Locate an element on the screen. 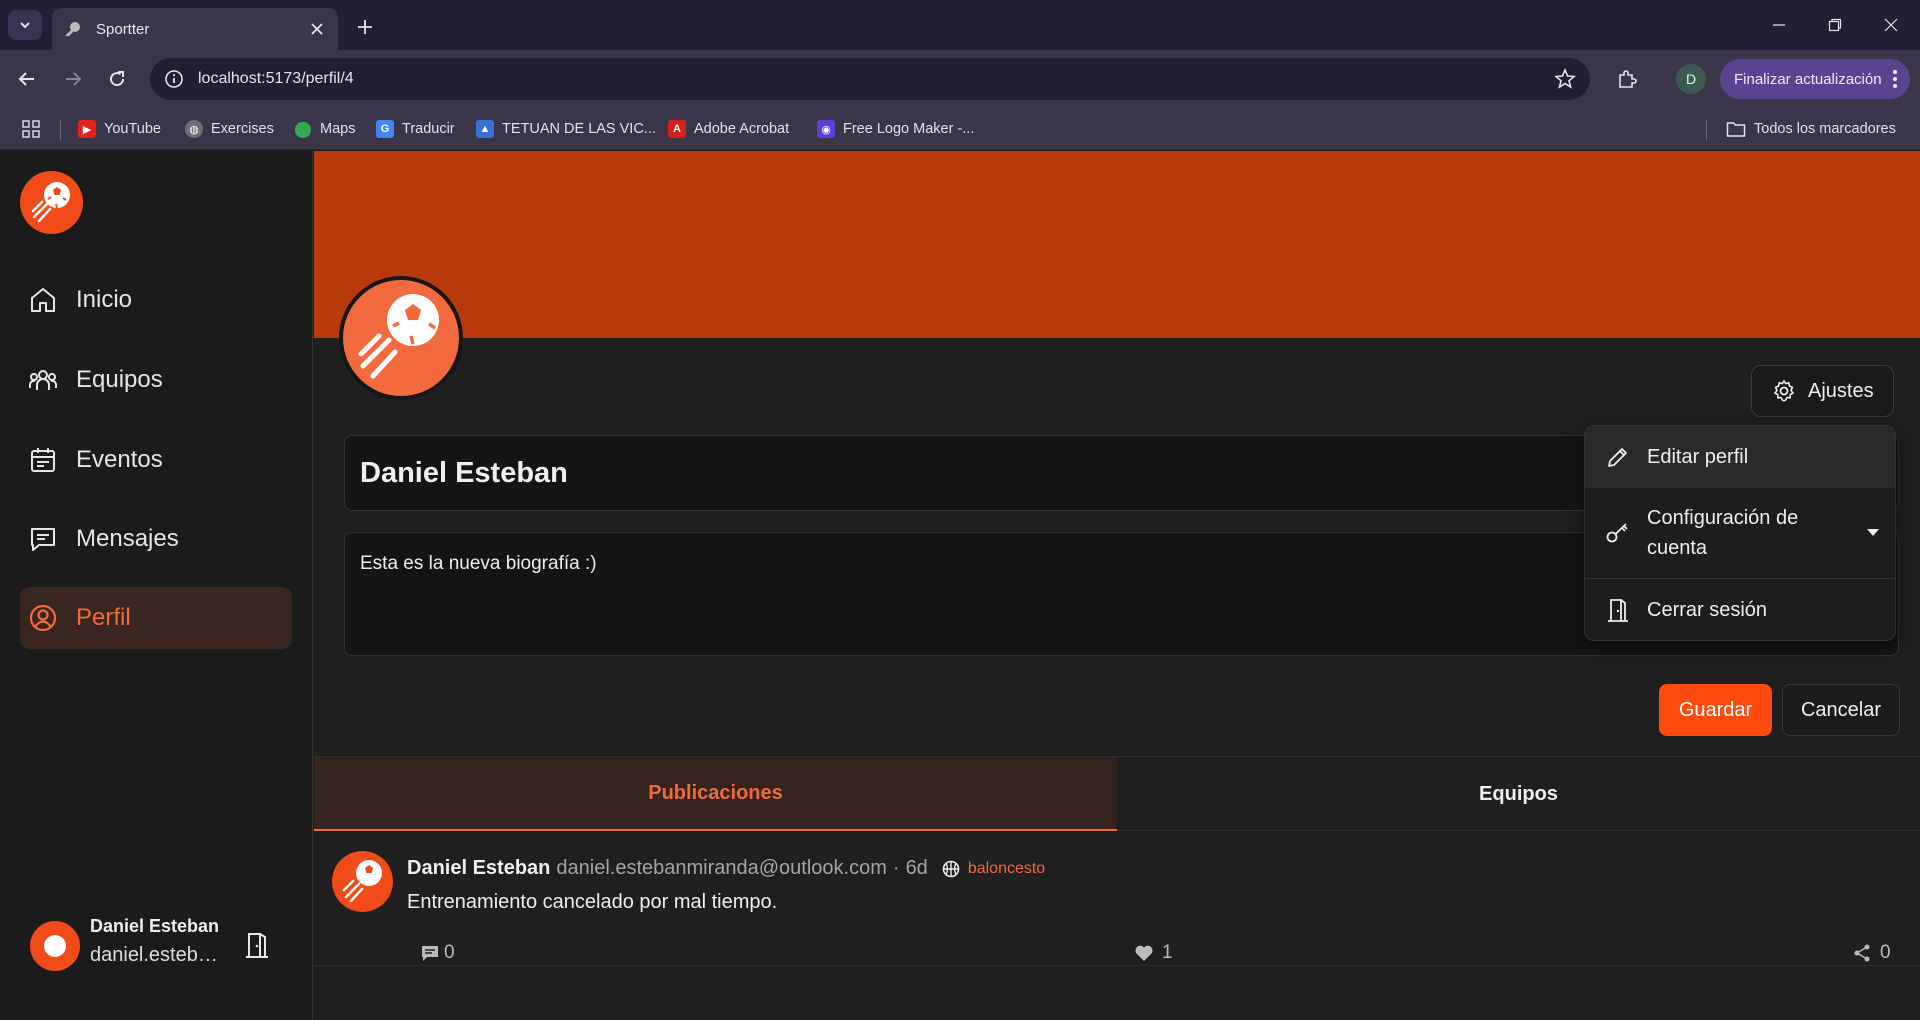 The height and width of the screenshot is (1020, 1920). maps-icon: ⬤ is located at coordinates (303, 129).